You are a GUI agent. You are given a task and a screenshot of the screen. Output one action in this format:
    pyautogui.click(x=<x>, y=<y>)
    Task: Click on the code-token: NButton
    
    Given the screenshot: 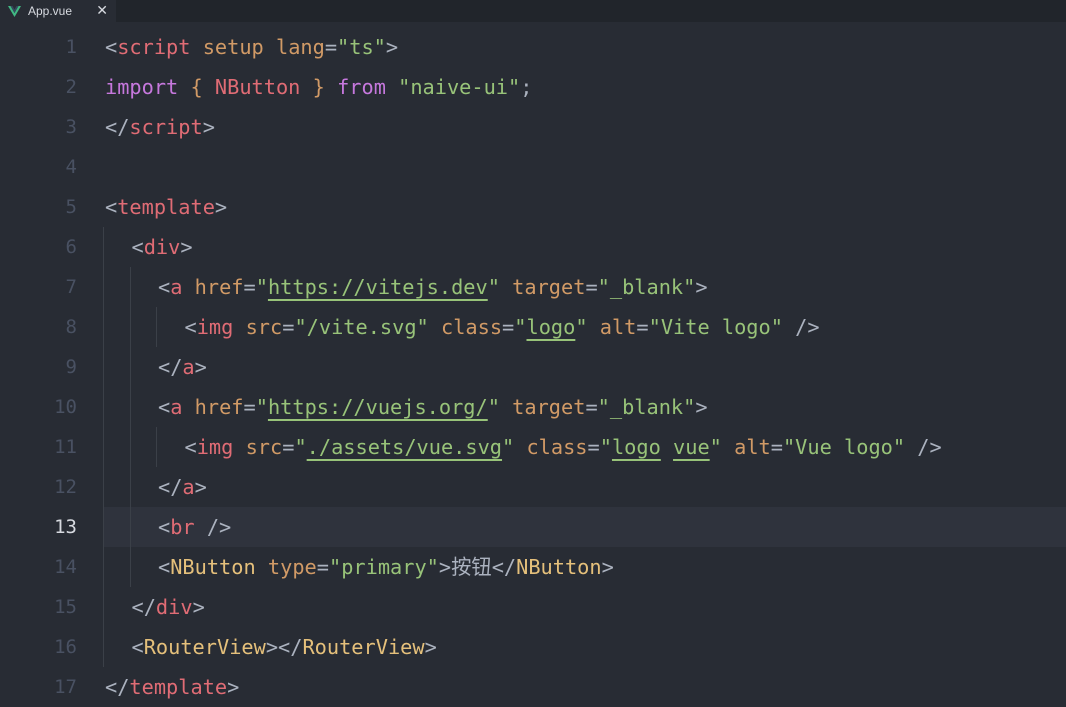 What is the action you would take?
    pyautogui.click(x=257, y=87)
    